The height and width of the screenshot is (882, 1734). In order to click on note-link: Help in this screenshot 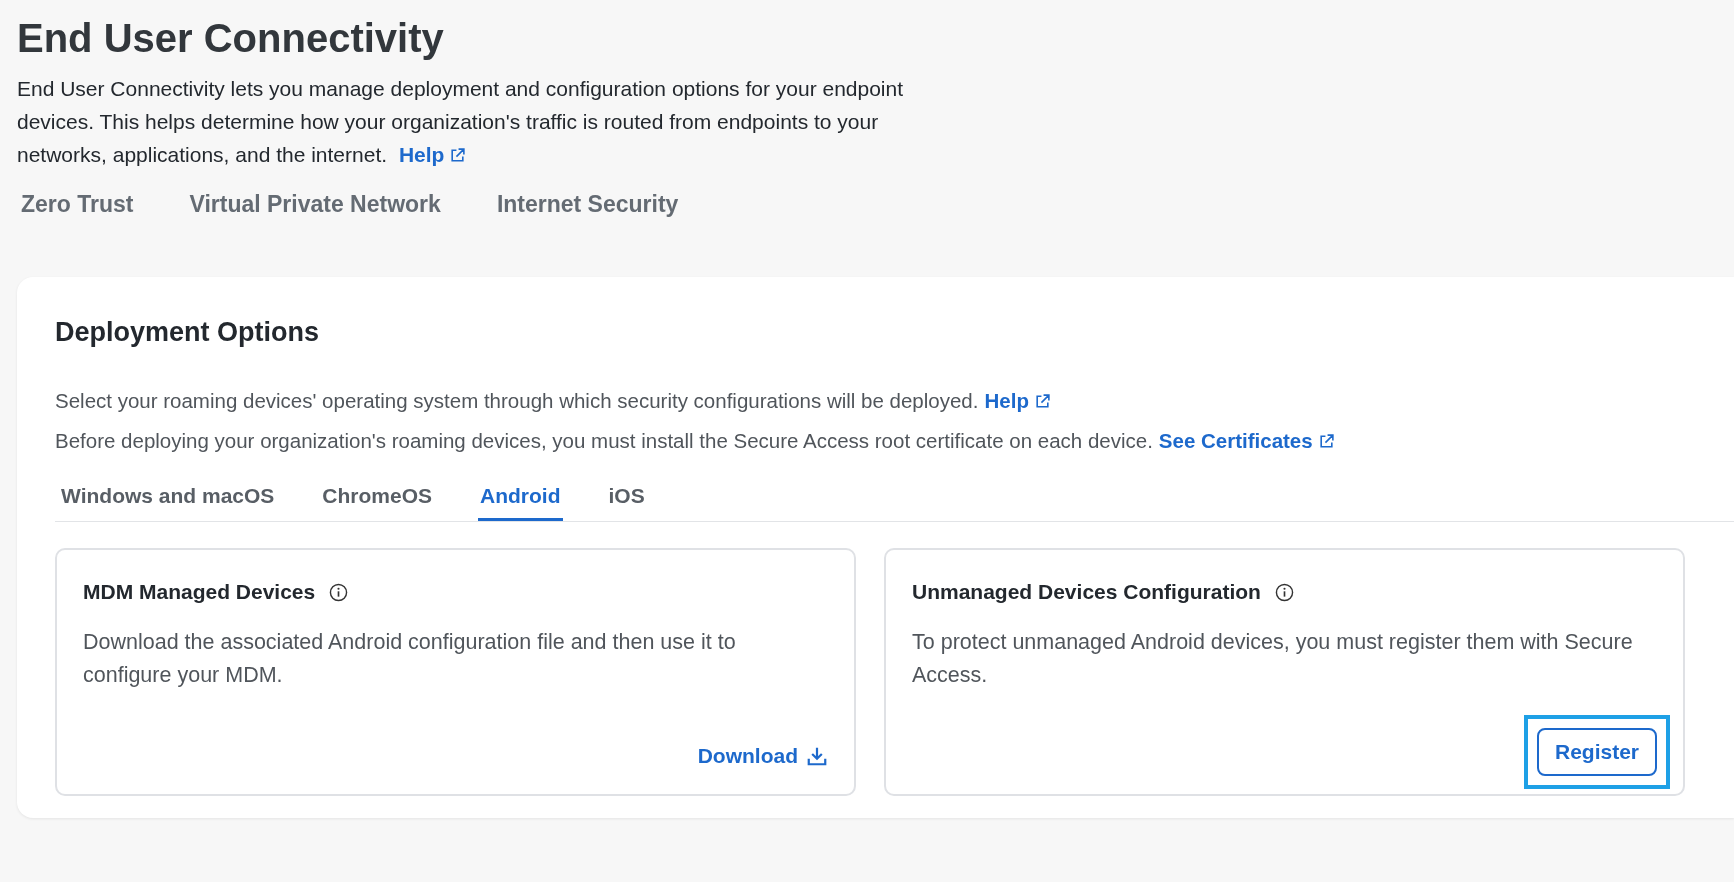, I will do `click(1017, 400)`.